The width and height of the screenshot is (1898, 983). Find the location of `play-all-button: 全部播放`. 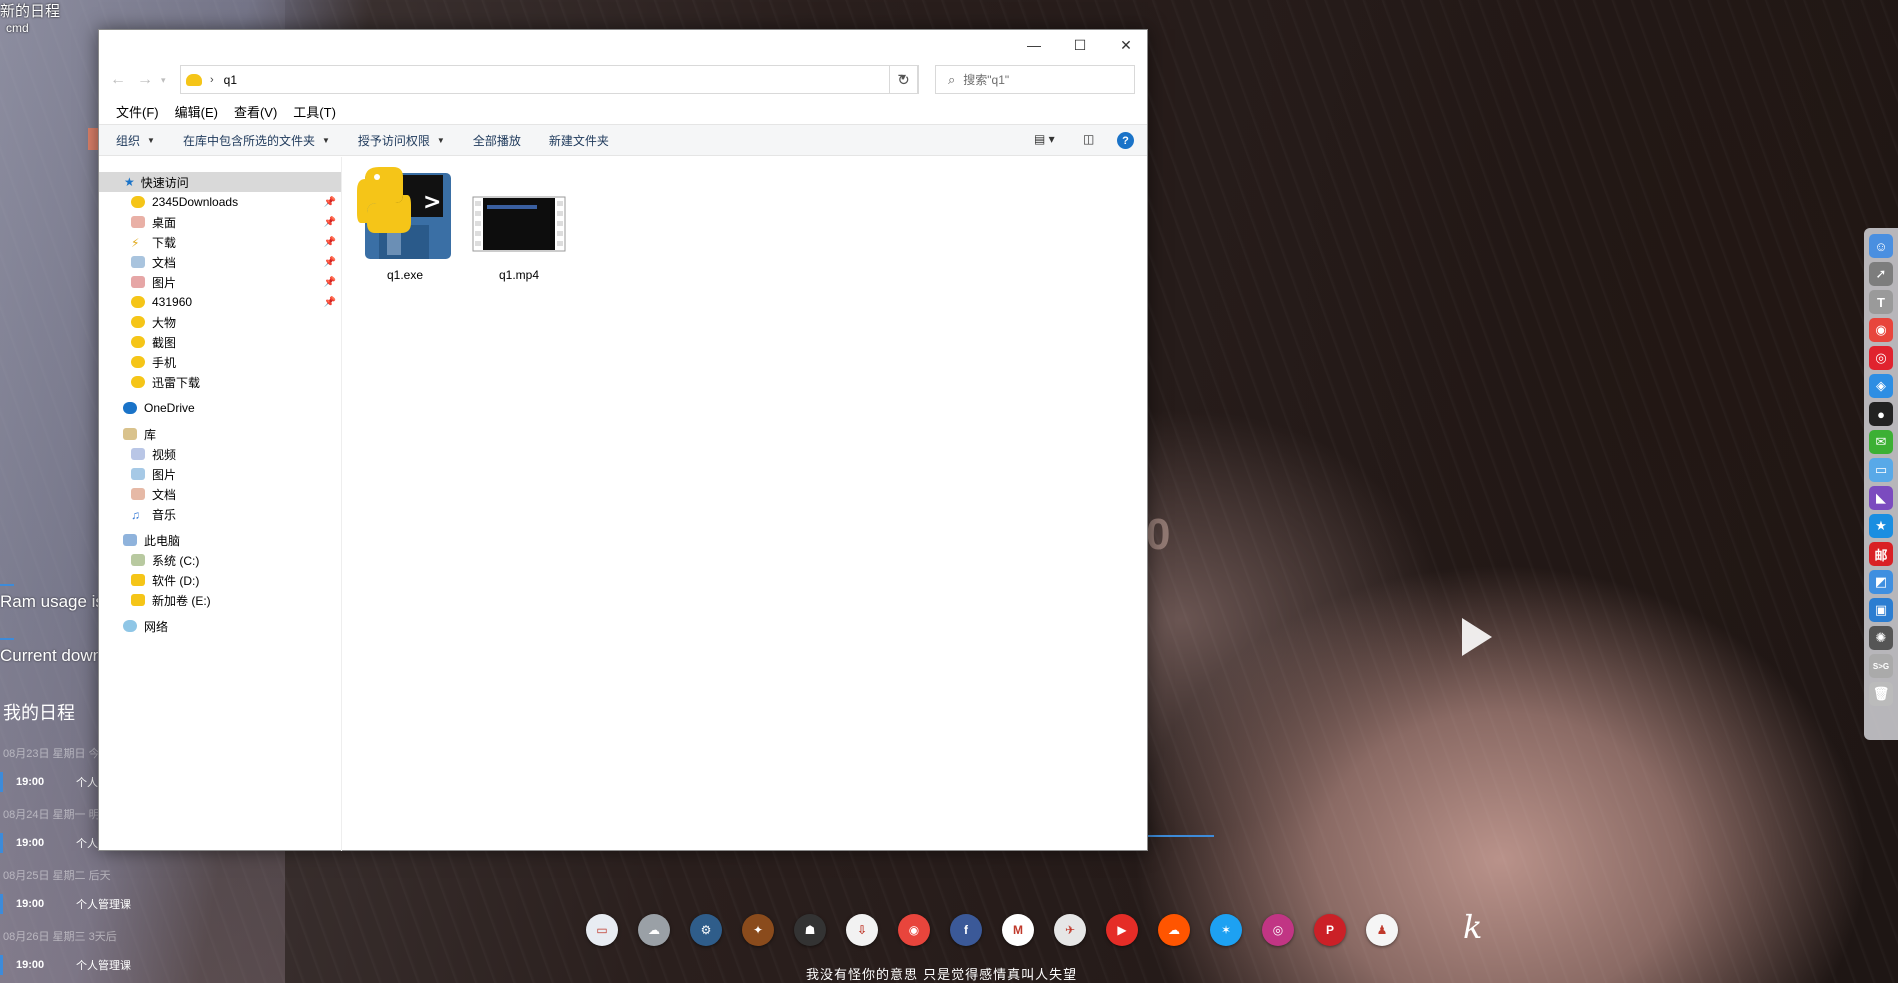

play-all-button: 全部播放 is located at coordinates (497, 140).